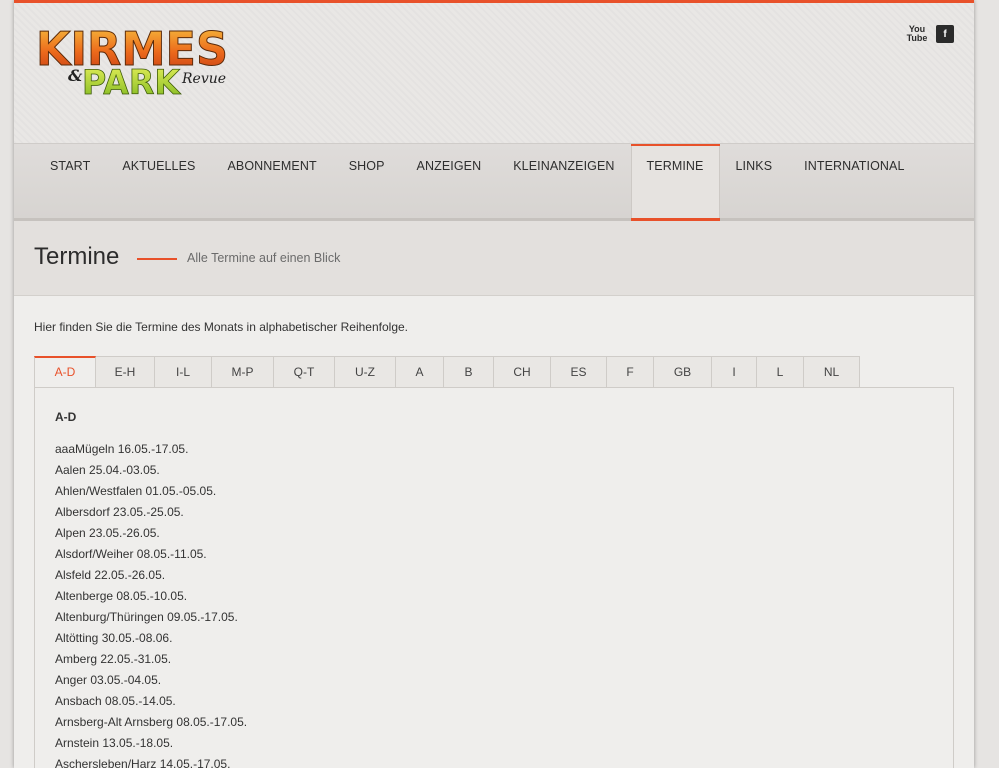 The width and height of the screenshot is (999, 768). I want to click on page-title-band: Termine Alle Termine auf einen Blick, so click(494, 258).